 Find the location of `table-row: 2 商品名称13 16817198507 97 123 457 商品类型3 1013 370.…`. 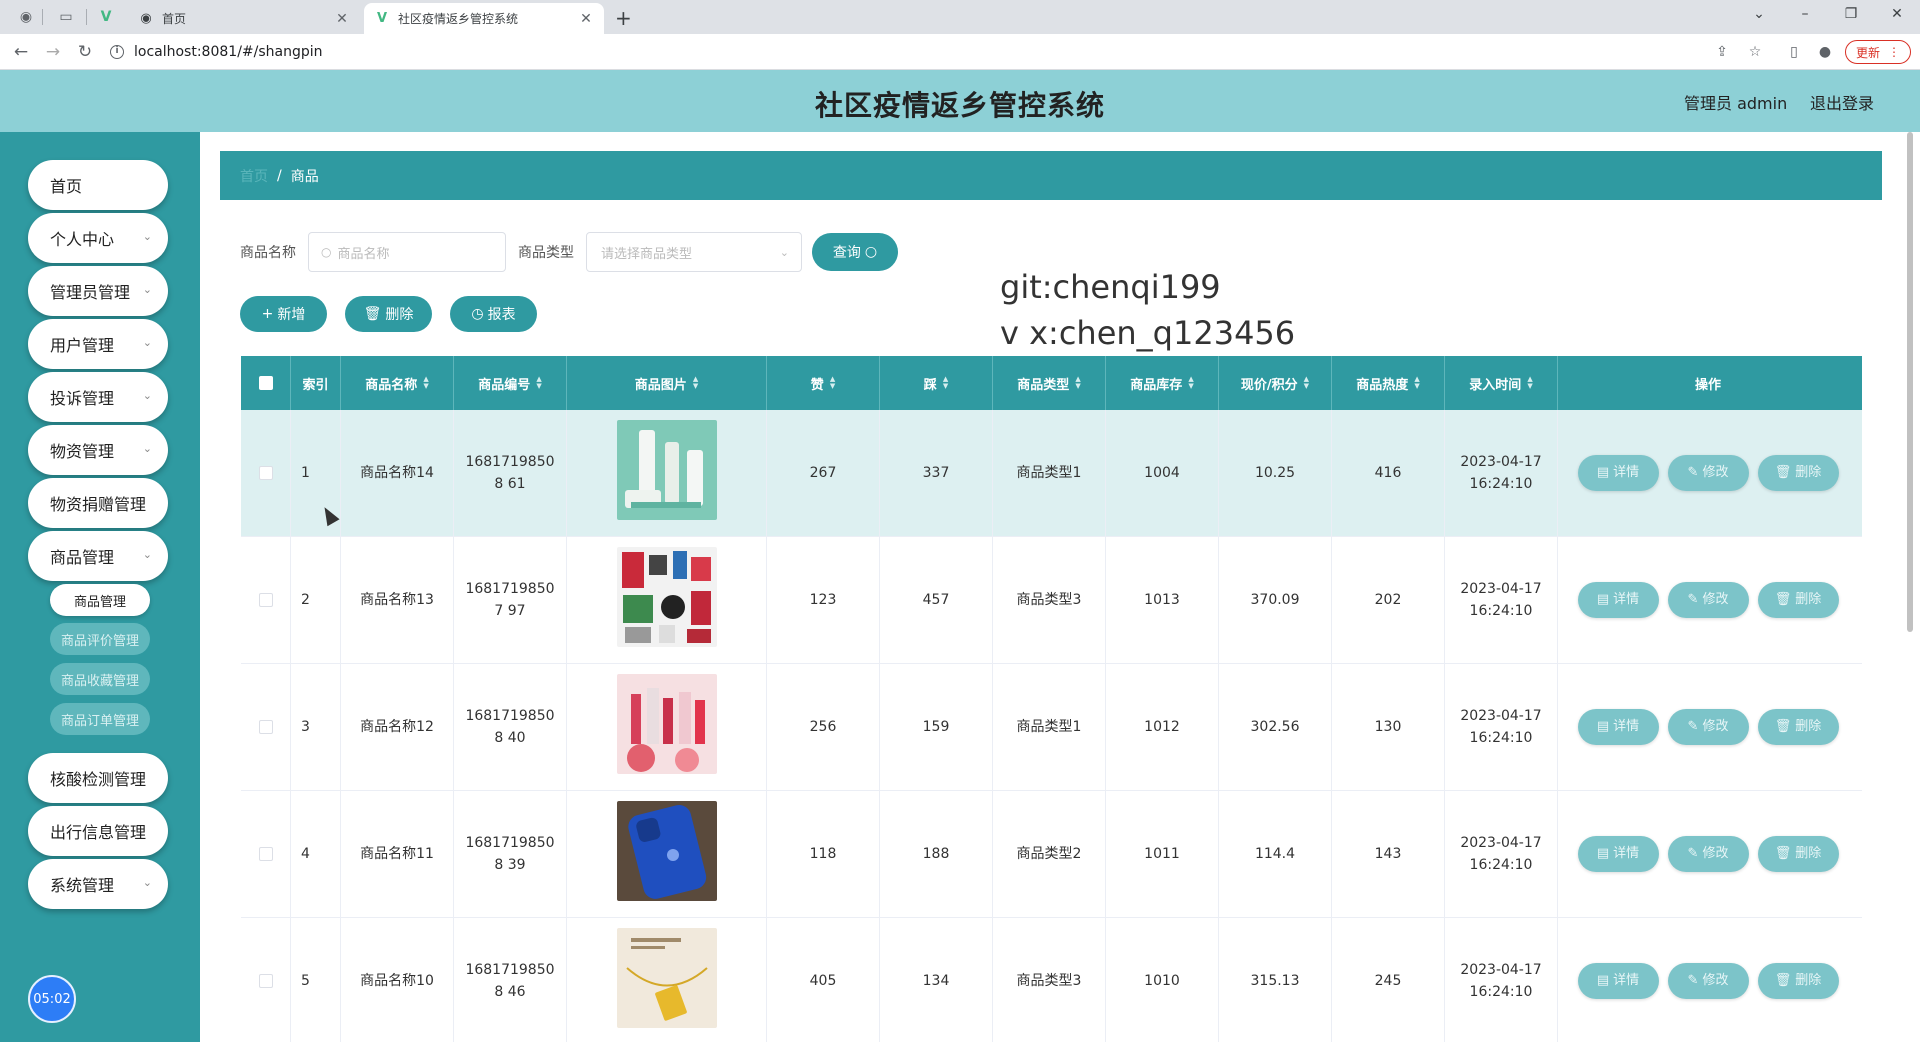

table-row: 2 商品名称13 16817198507 97 123 457 商品类型3 1013 370.… is located at coordinates (1051, 600).